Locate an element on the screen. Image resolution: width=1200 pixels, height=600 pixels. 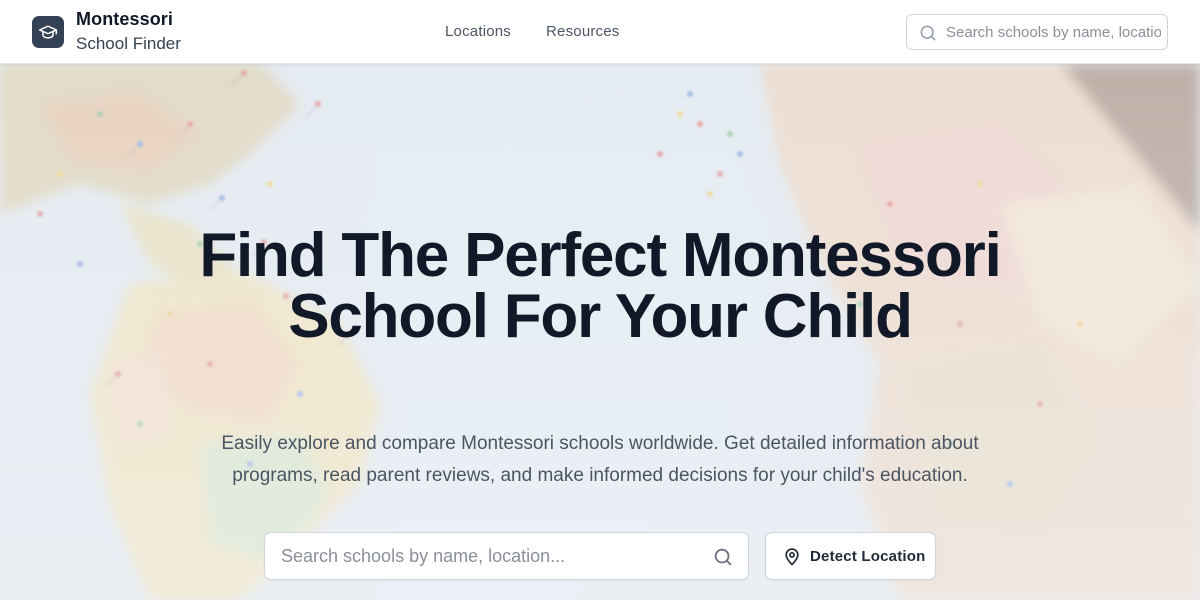
hero-search-box is located at coordinates (506, 556).